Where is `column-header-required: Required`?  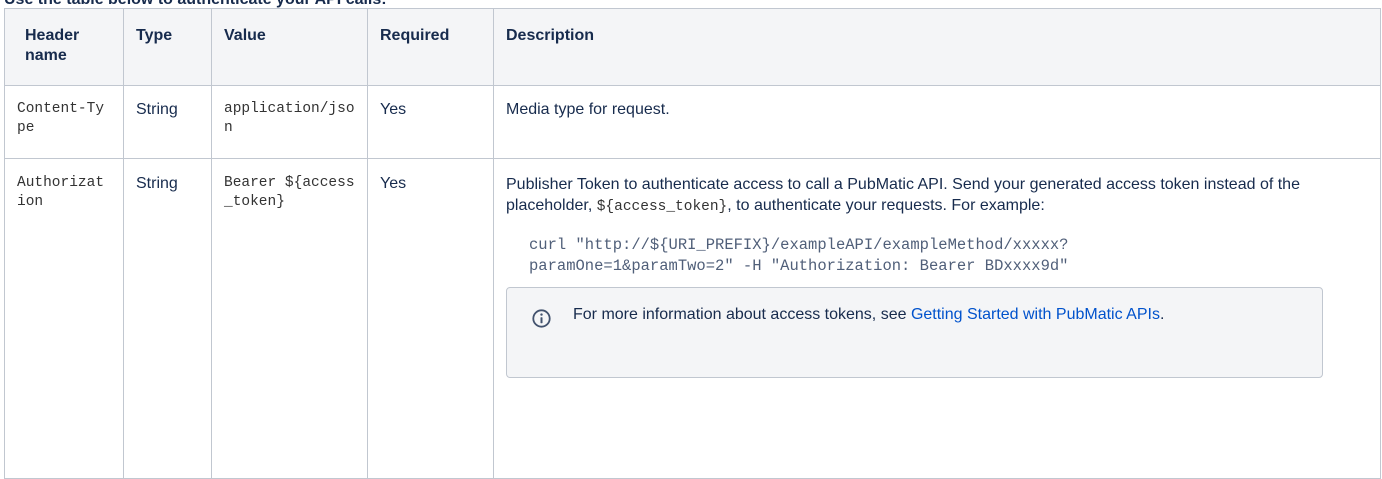
column-header-required: Required is located at coordinates (430, 47).